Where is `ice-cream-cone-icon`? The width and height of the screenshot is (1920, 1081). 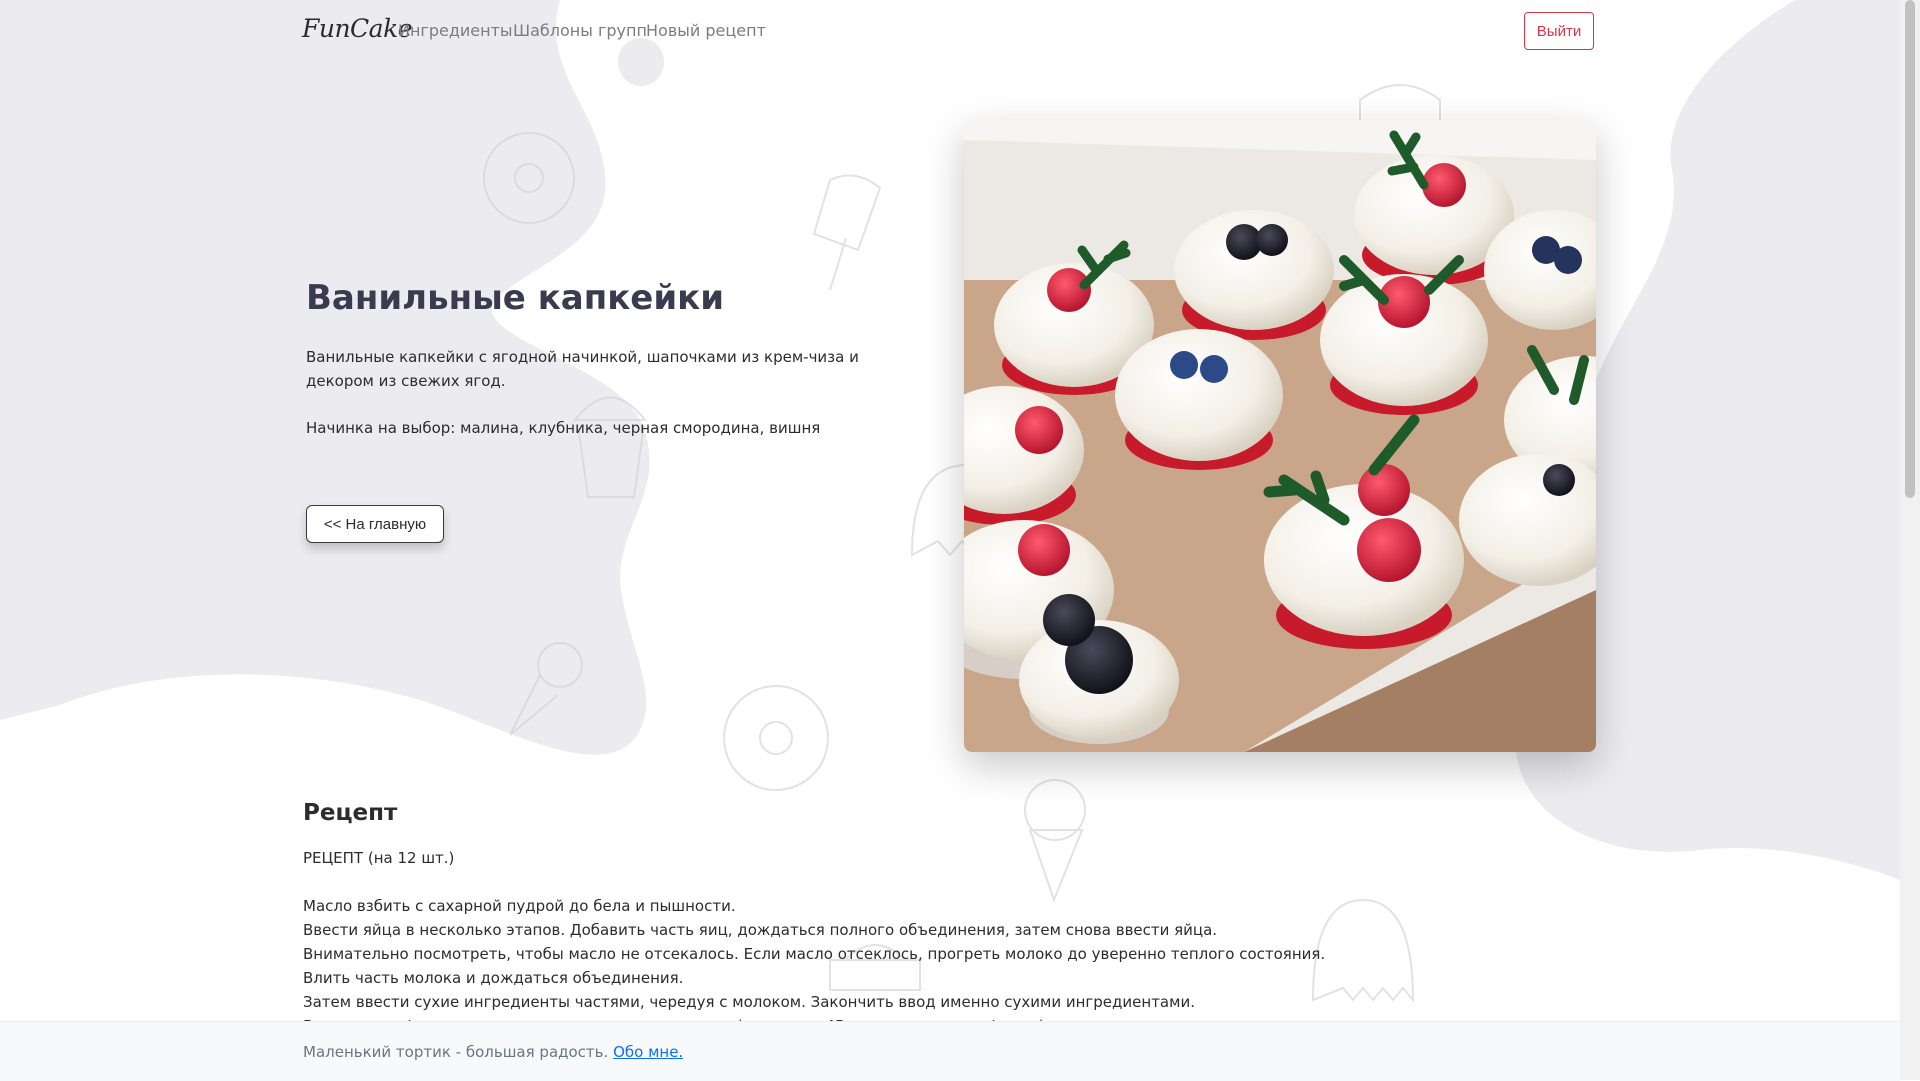 ice-cream-cone-icon is located at coordinates (546, 689).